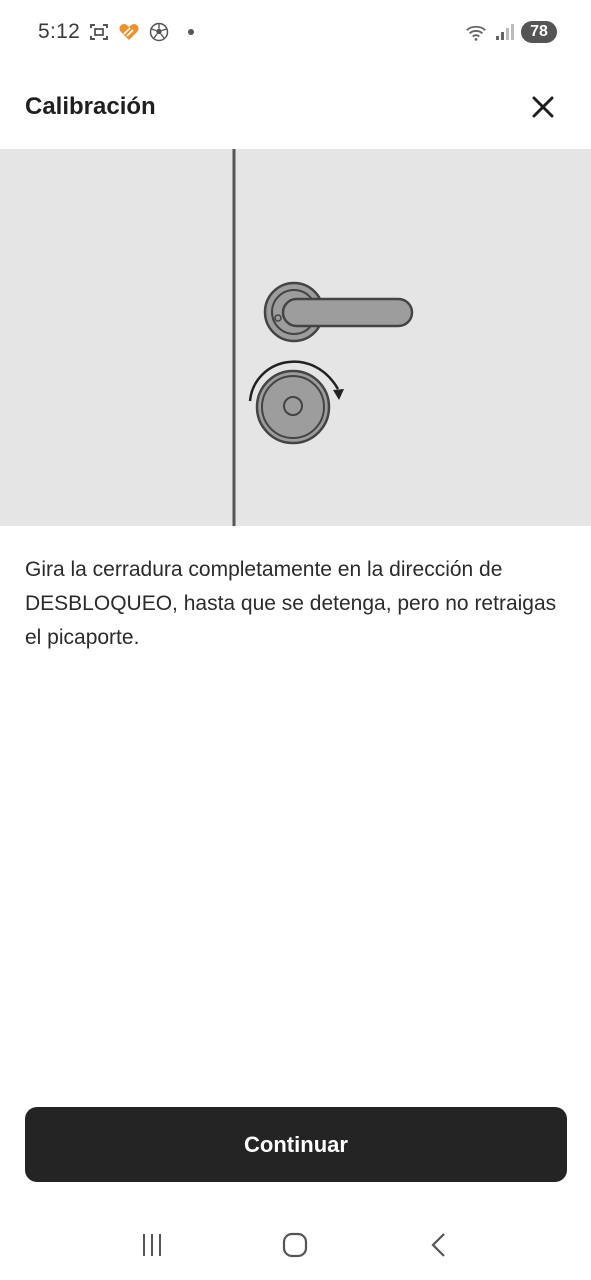 The height and width of the screenshot is (1280, 591). Describe the element at coordinates (295, 106) in the screenshot. I see `header: Calibración` at that location.